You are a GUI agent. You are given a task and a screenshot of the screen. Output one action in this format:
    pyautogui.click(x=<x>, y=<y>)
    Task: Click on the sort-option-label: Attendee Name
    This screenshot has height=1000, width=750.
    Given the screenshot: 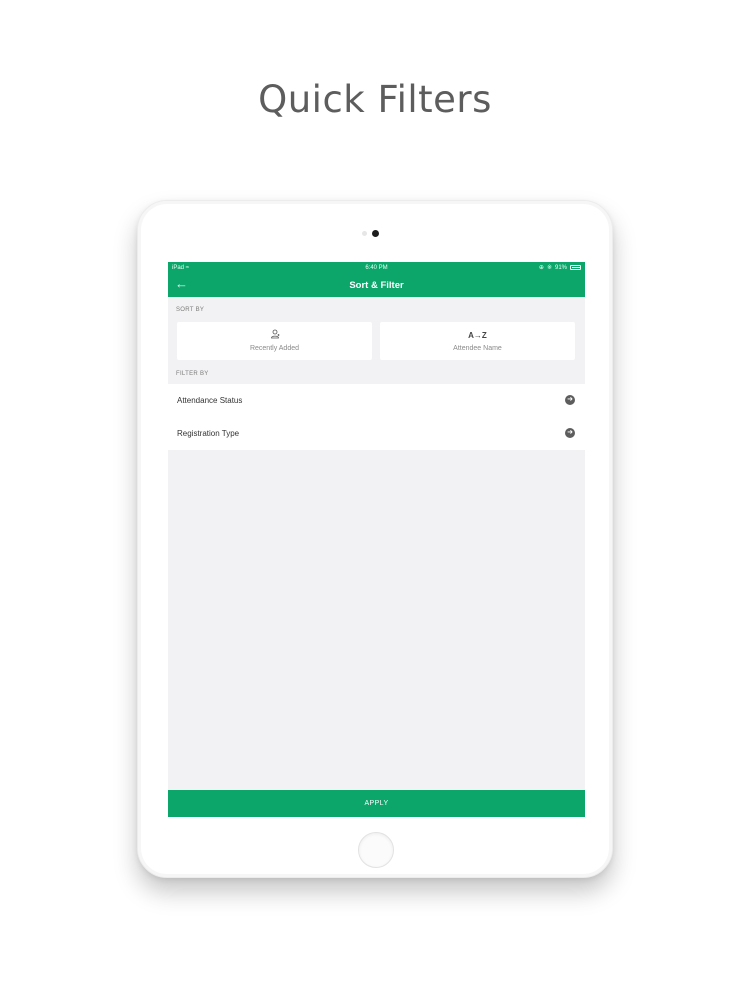 What is the action you would take?
    pyautogui.click(x=477, y=348)
    